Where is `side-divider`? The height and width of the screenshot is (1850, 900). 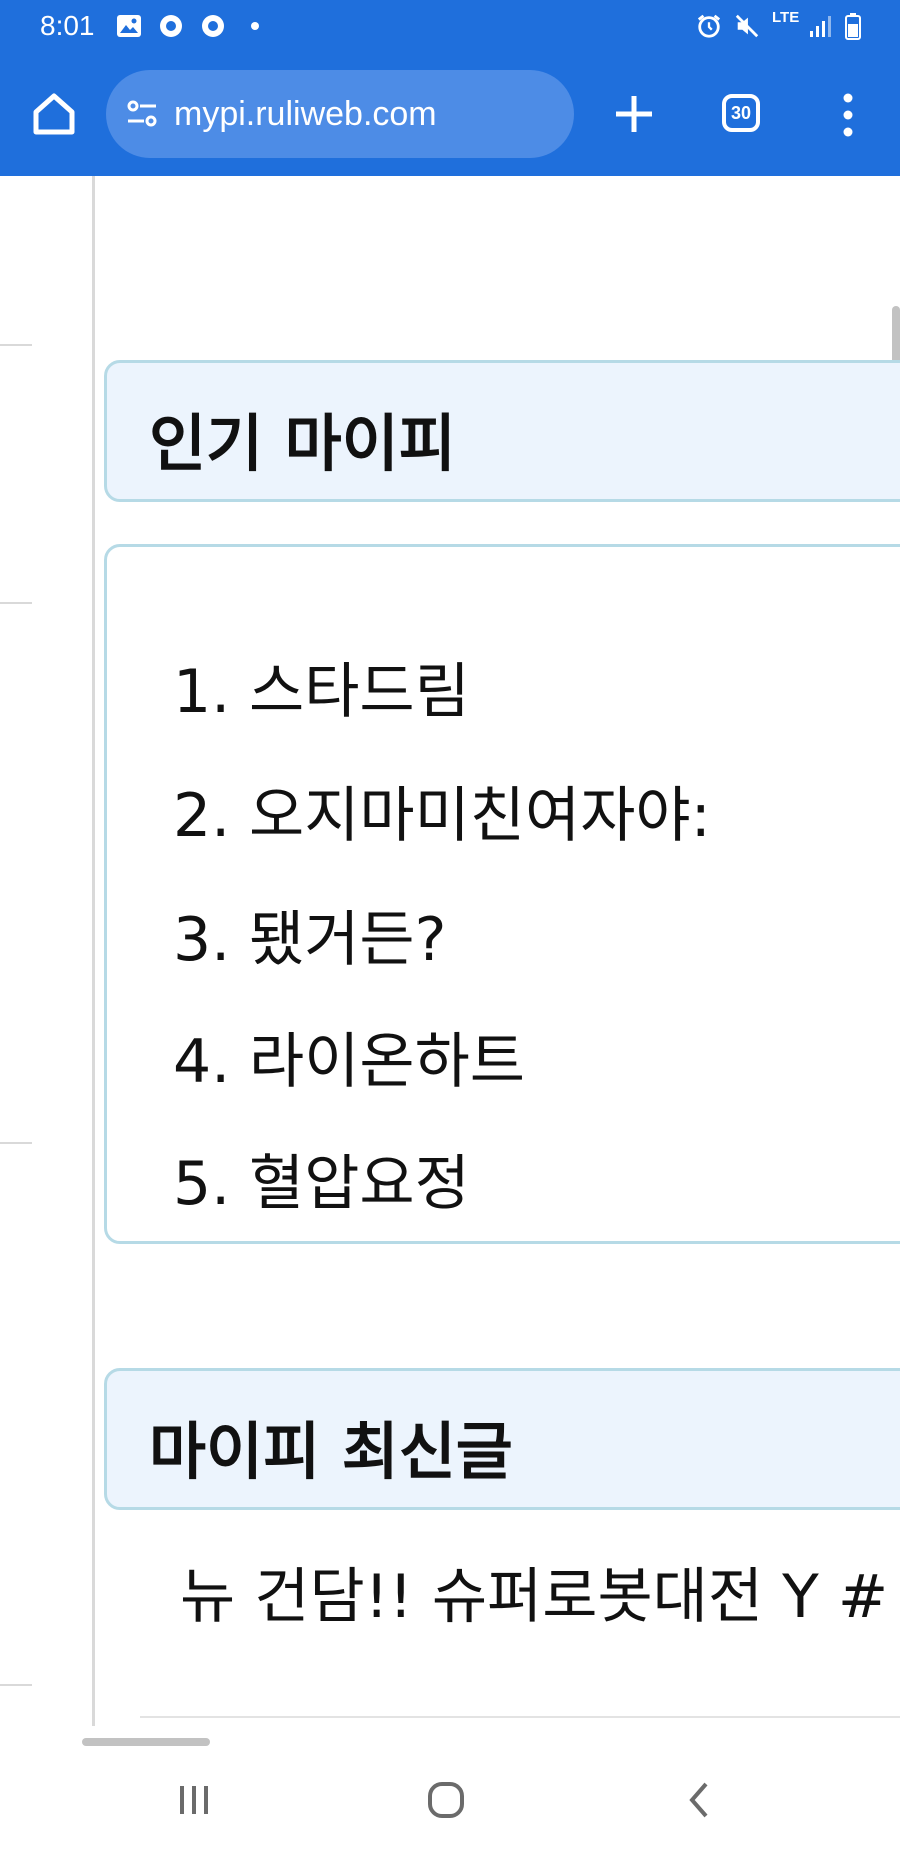 side-divider is located at coordinates (93, 951).